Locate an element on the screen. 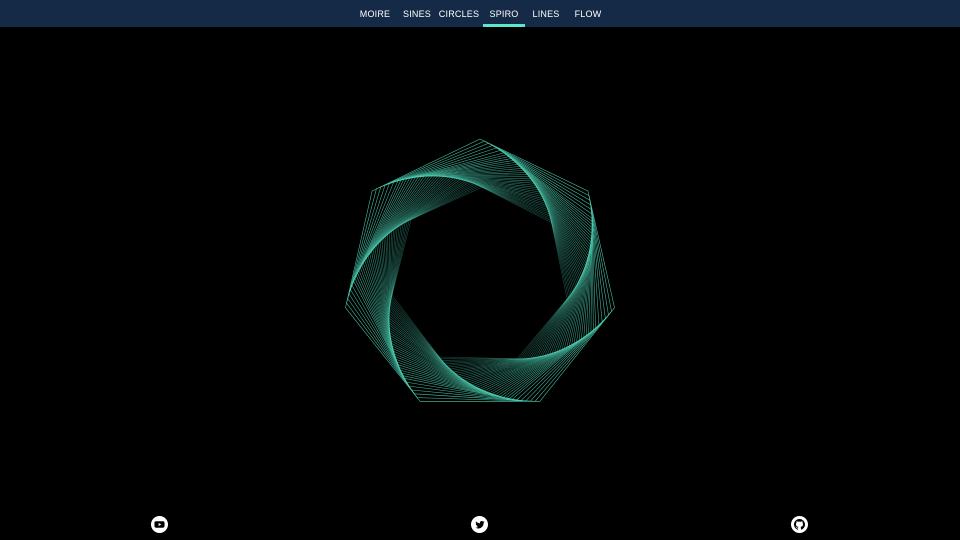 This screenshot has height=540, width=960. spiro-heptagon-artwork is located at coordinates (480, 270).